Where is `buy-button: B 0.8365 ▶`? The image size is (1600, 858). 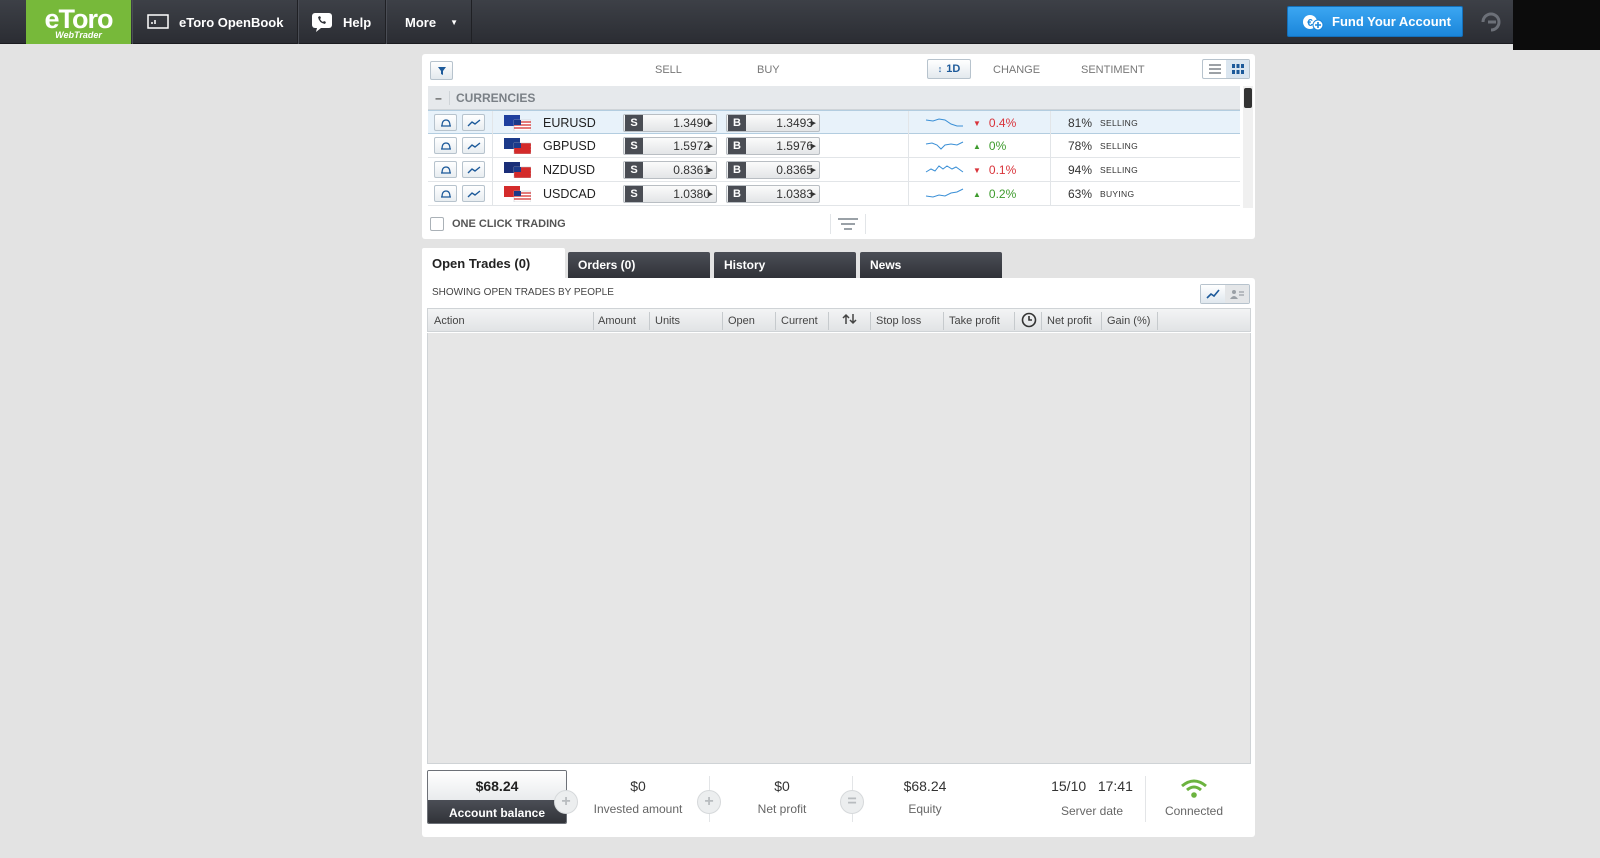 buy-button: B 0.8365 ▶ is located at coordinates (773, 170).